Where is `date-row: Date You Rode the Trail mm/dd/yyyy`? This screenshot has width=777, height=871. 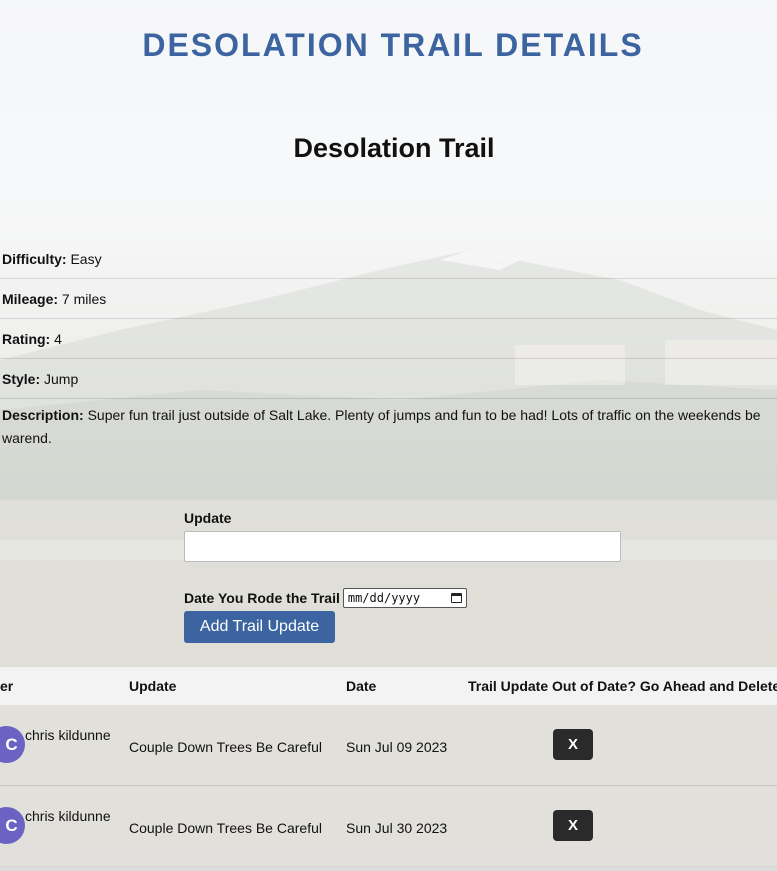
date-row: Date You Rode the Trail mm/dd/yyyy is located at coordinates (404, 598).